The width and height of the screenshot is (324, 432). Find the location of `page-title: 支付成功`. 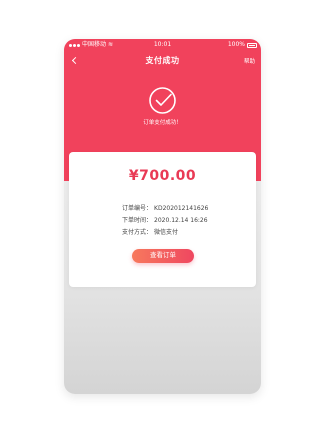

page-title: 支付成功 is located at coordinates (162, 60).